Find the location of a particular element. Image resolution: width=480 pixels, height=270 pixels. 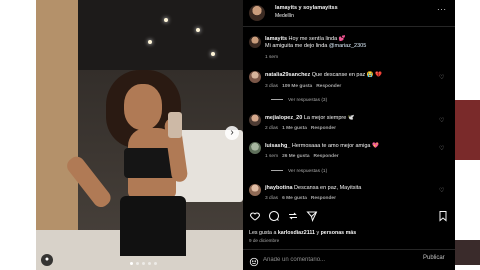

next-post-preview is located at coordinates (467, 130).